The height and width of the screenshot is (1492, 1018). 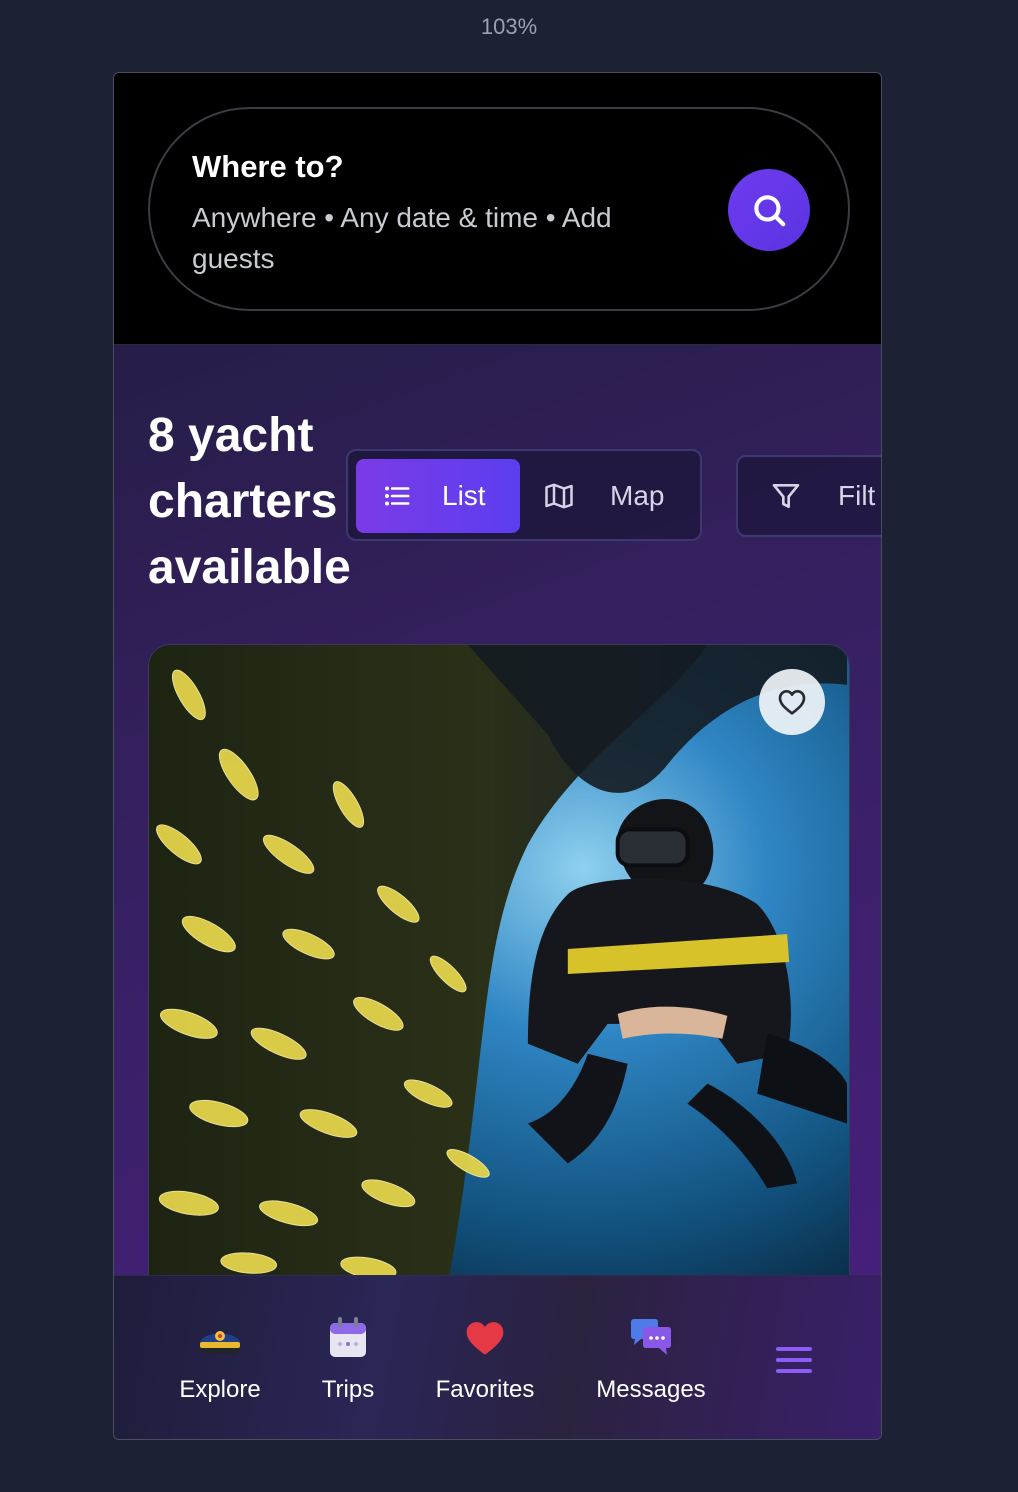 What do you see at coordinates (402, 238) in the screenshot?
I see `search-subtitle: Anywhere • Any date & time • Add guests` at bounding box center [402, 238].